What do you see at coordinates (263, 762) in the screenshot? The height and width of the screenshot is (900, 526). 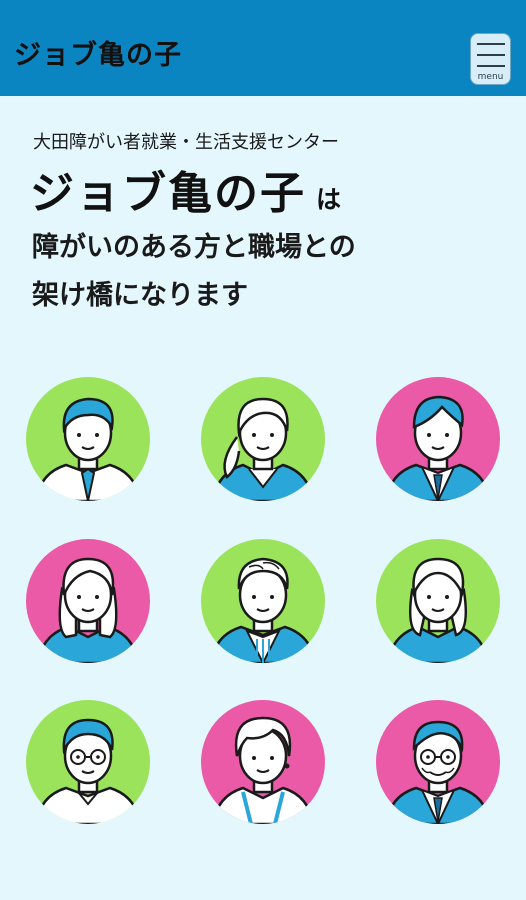 I see `older-woman-icon` at bounding box center [263, 762].